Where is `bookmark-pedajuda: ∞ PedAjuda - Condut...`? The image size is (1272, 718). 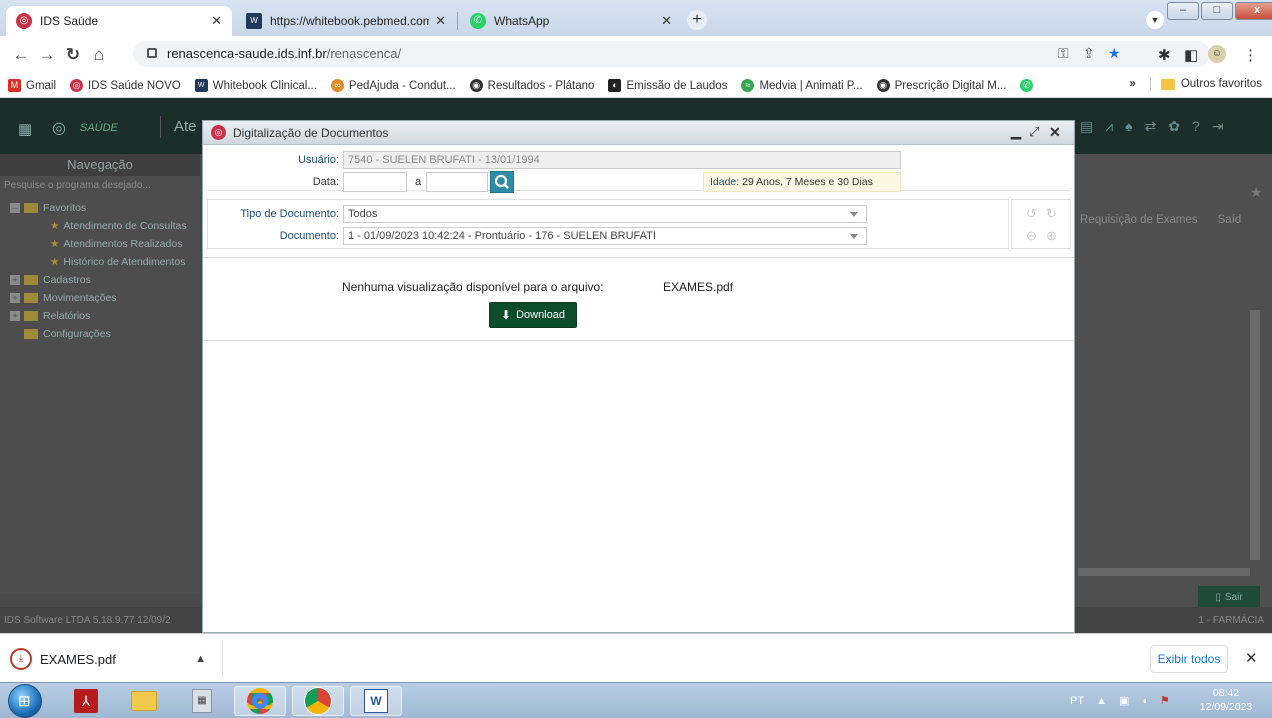
bookmark-pedajuda: ∞ PedAjuda - Condut... is located at coordinates (393, 85).